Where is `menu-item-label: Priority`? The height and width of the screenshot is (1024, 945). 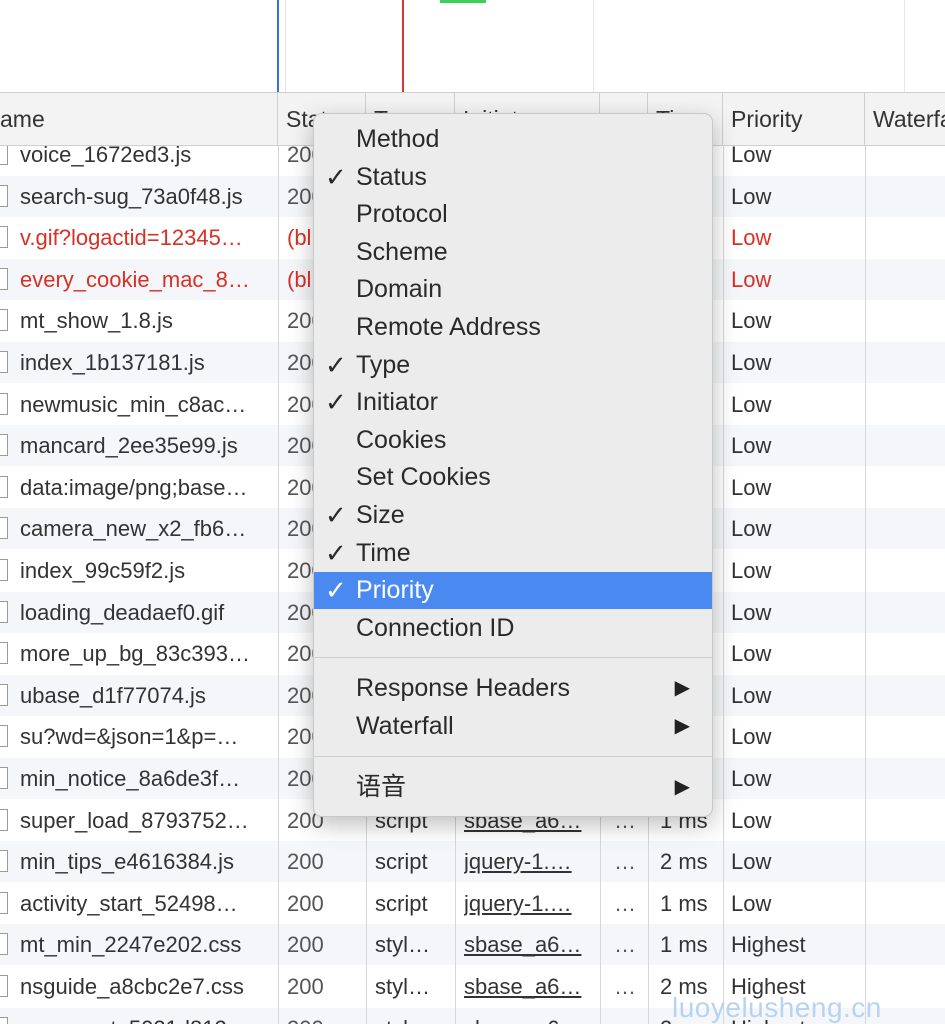 menu-item-label: Priority is located at coordinates (395, 590).